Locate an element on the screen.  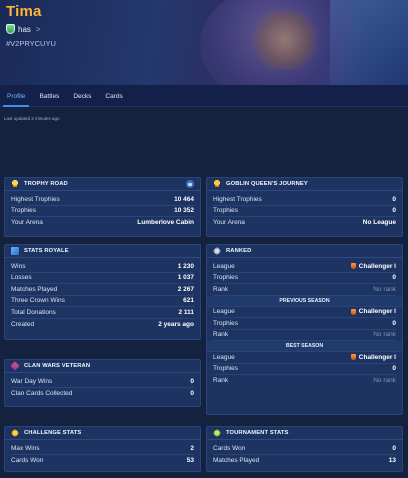
stat-value: 621 is located at coordinates (188, 301).